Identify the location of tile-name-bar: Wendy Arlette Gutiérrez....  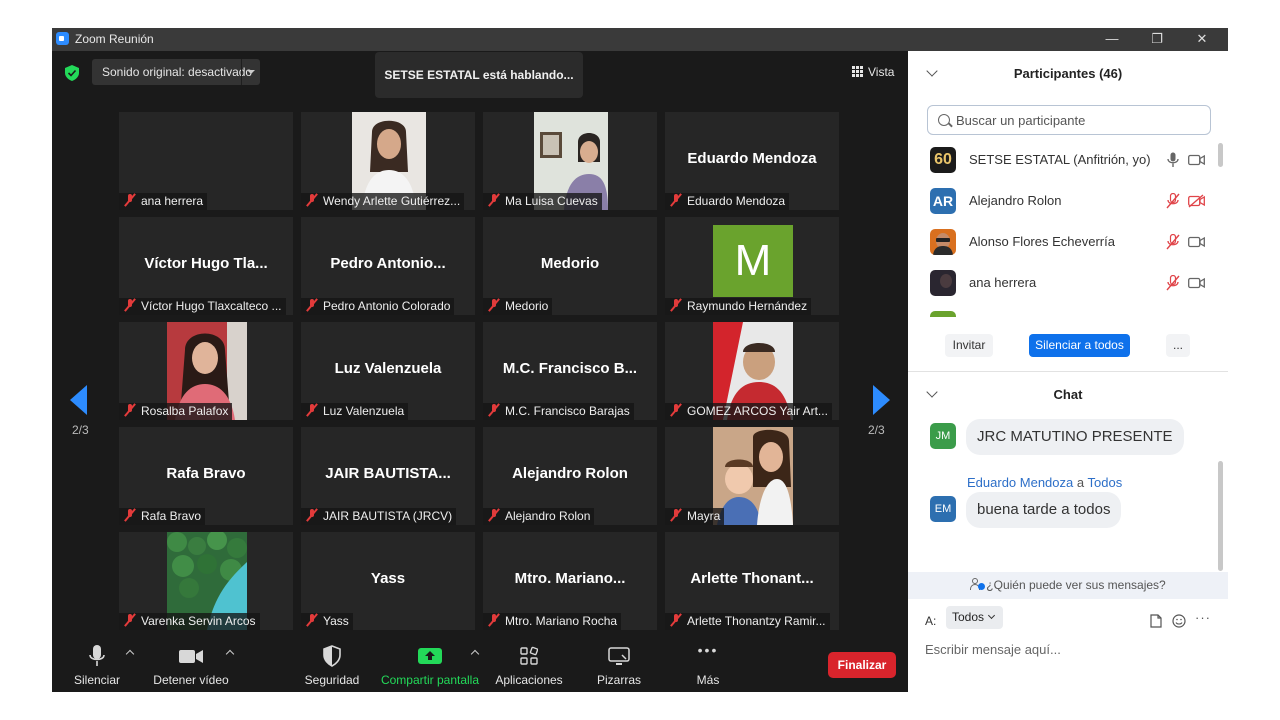
(383, 201).